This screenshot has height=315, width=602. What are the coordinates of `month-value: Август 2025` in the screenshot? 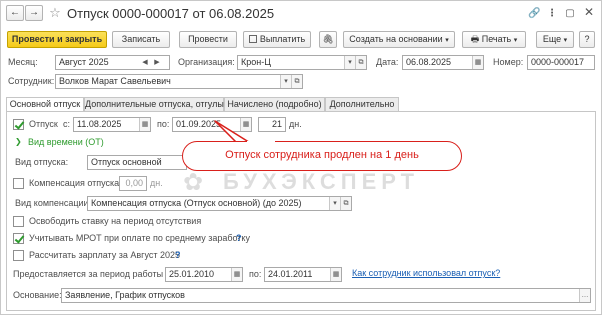 It's located at (84, 62).